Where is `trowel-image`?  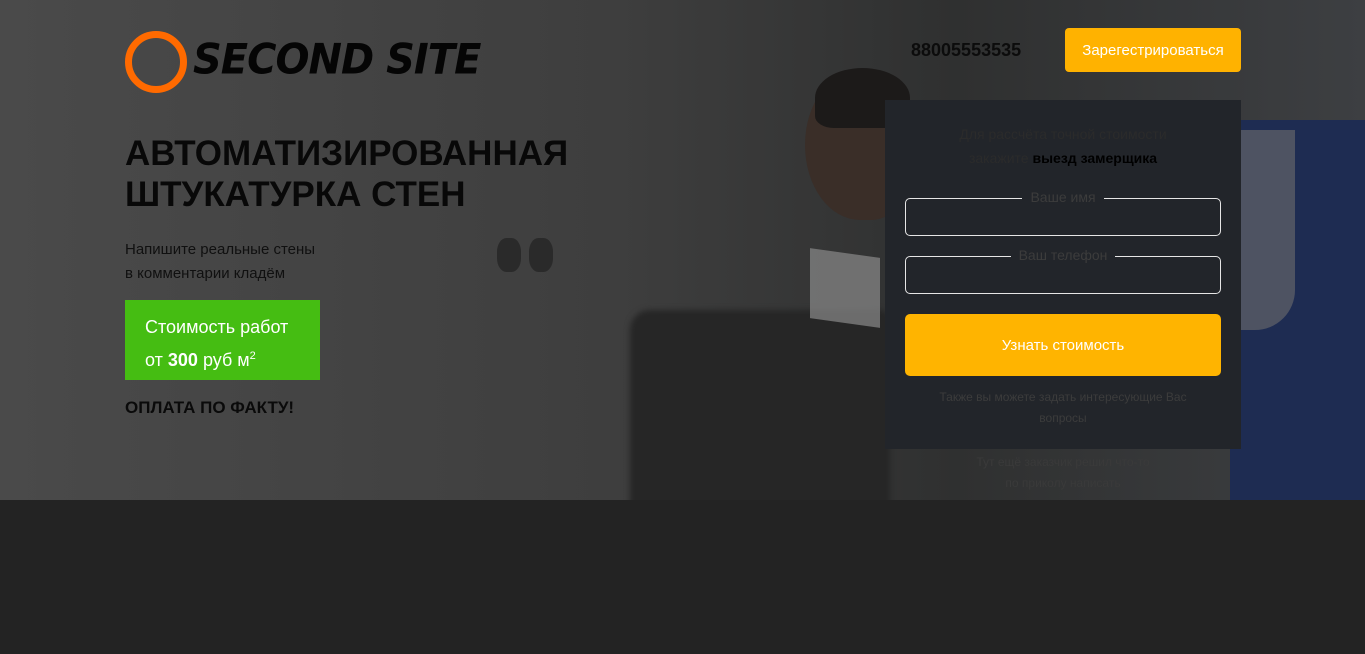
trowel-image is located at coordinates (845, 288).